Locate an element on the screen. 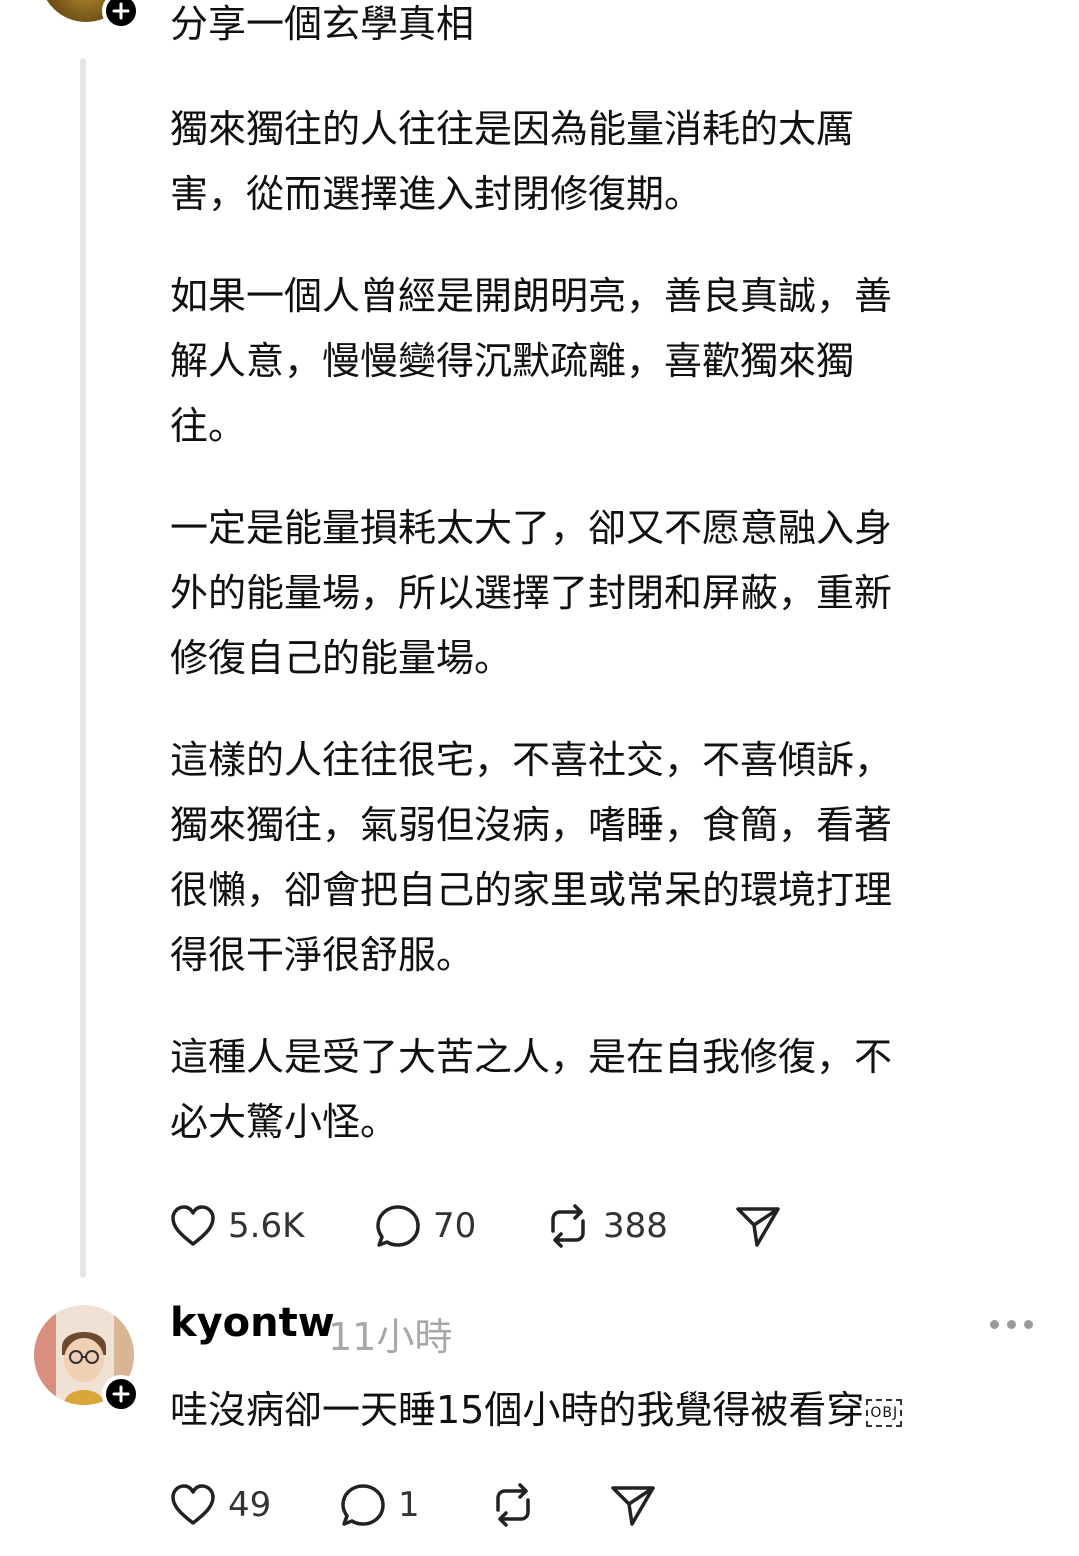  reply-text: 哇沒病卻一天睡15個小時的我覺得被看穿 OBJ is located at coordinates (610, 1410).